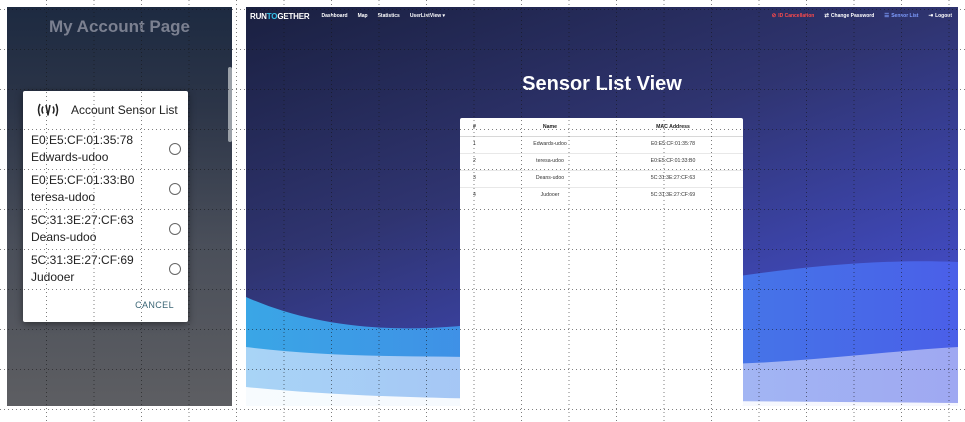  I want to click on cancel-button: CANCEL, so click(154, 305).